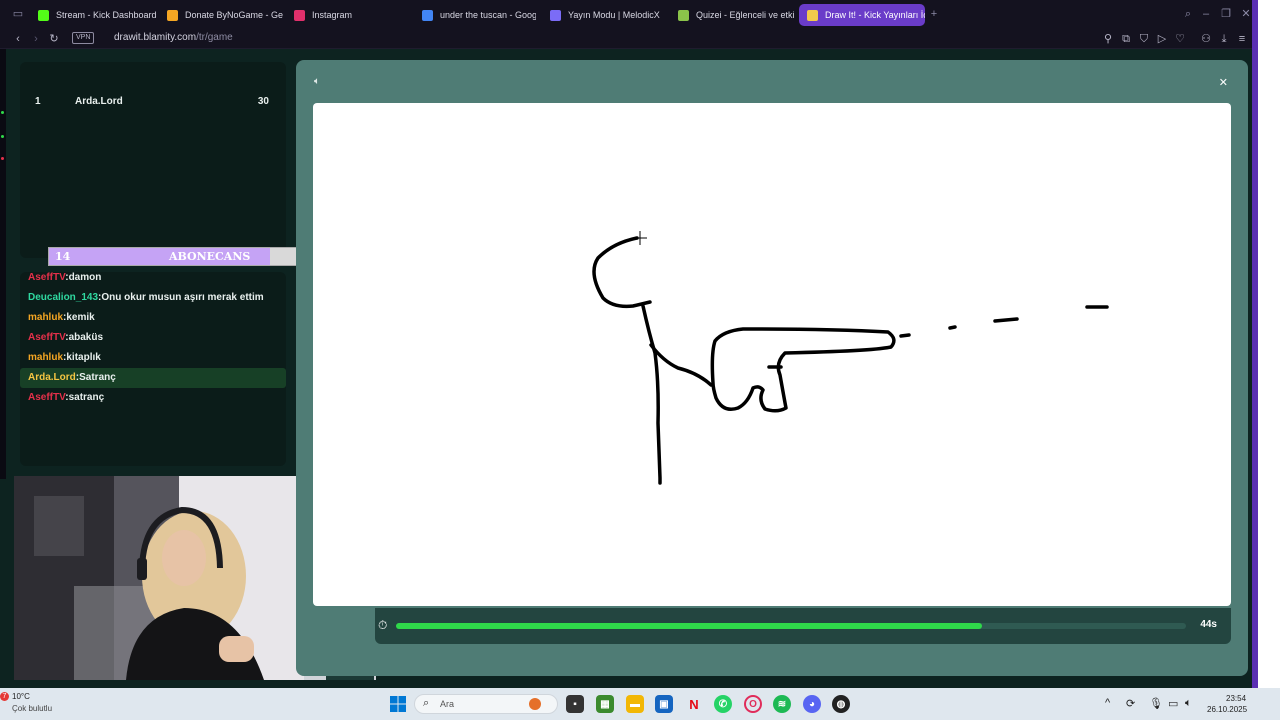  Describe the element at coordinates (153, 280) in the screenshot. I see `chat-message: AseffTV:damon` at that location.